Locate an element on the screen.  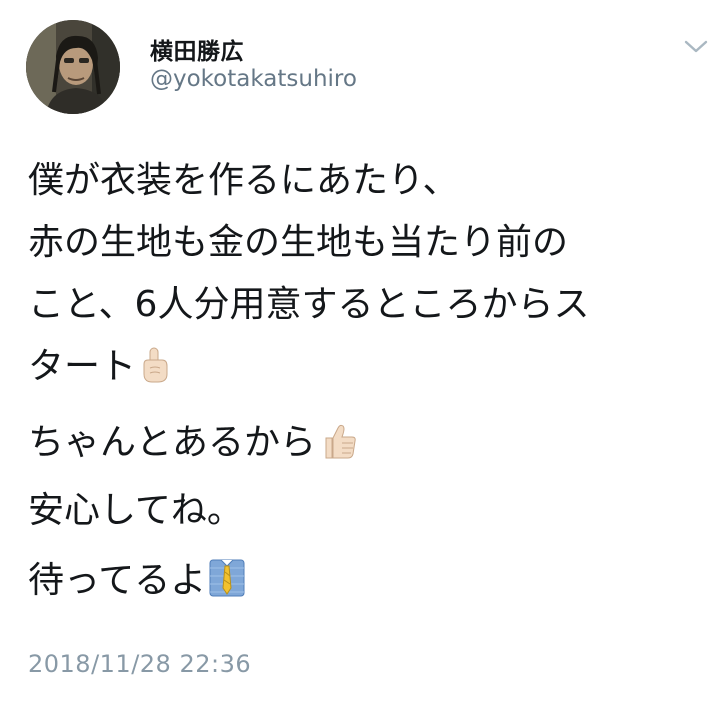
tweet-paragraph: 待ってるよ is located at coordinates (373, 584).